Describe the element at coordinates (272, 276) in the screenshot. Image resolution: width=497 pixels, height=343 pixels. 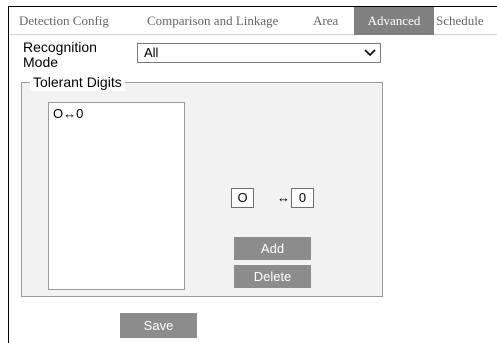
I see `delete-button: Delete` at that location.